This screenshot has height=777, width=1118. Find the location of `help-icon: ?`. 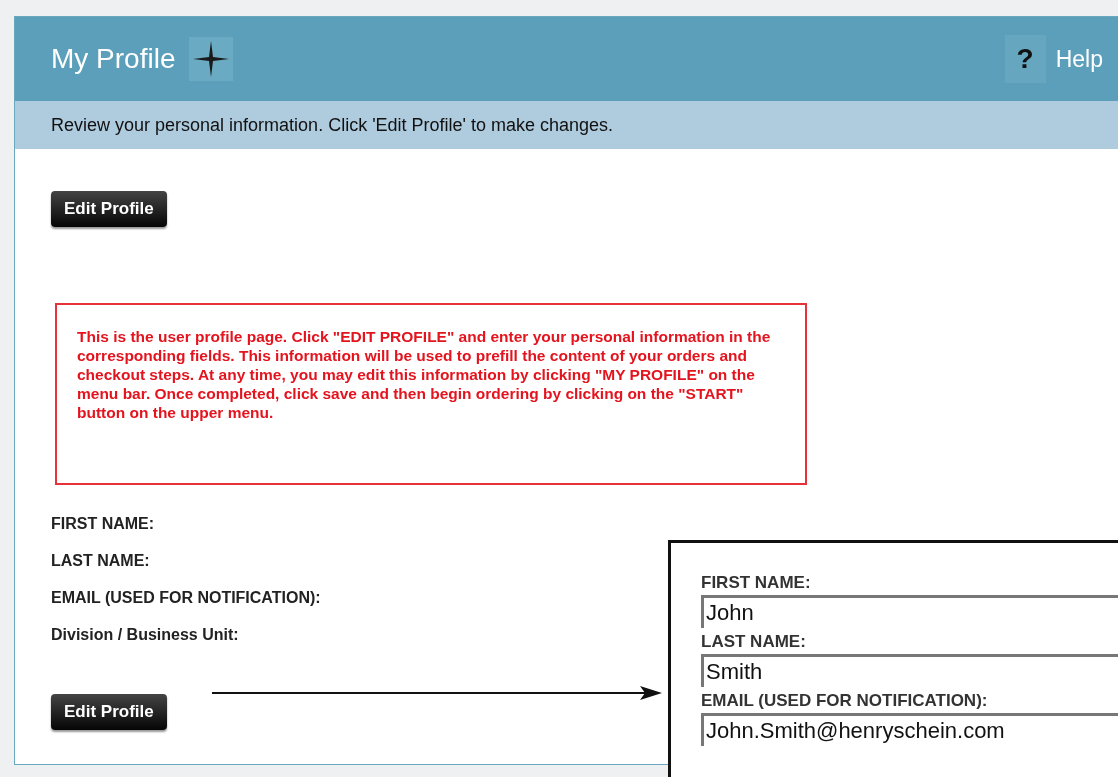

help-icon: ? is located at coordinates (1025, 59).